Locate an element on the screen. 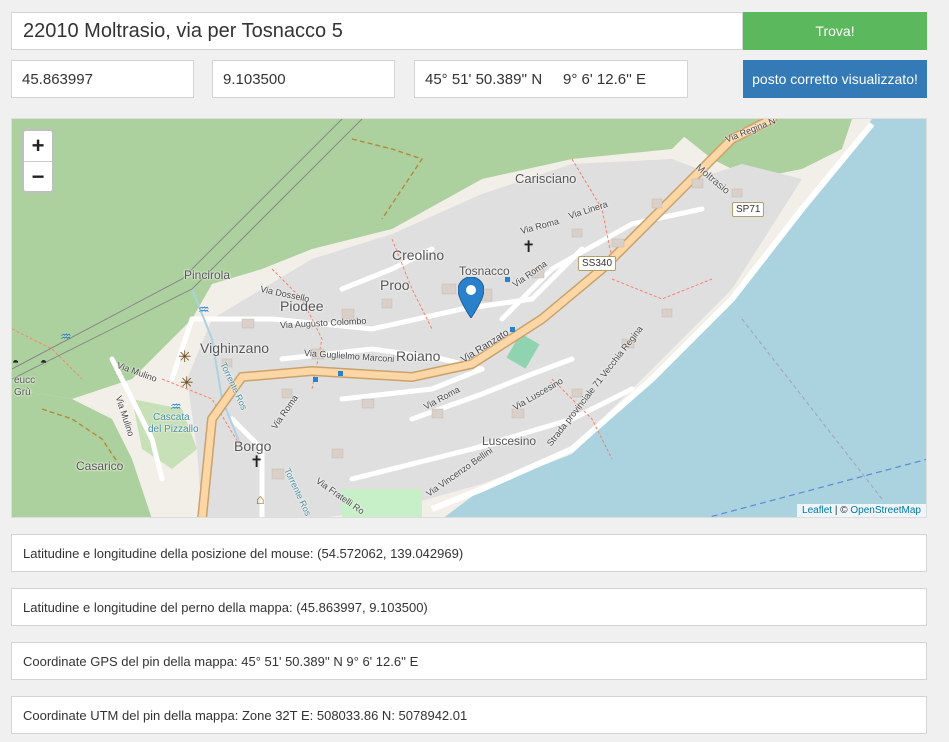 This screenshot has height=742, width=949. latitude-field is located at coordinates (107, 79).